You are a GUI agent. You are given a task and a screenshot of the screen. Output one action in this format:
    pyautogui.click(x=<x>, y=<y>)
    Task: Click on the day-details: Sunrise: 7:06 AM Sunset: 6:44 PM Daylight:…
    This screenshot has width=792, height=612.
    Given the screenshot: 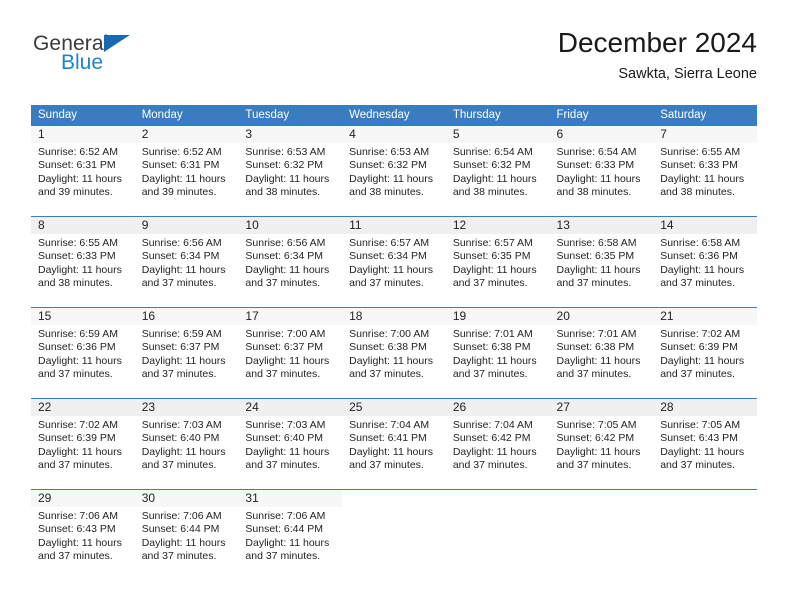 What is the action you would take?
    pyautogui.click(x=290, y=535)
    